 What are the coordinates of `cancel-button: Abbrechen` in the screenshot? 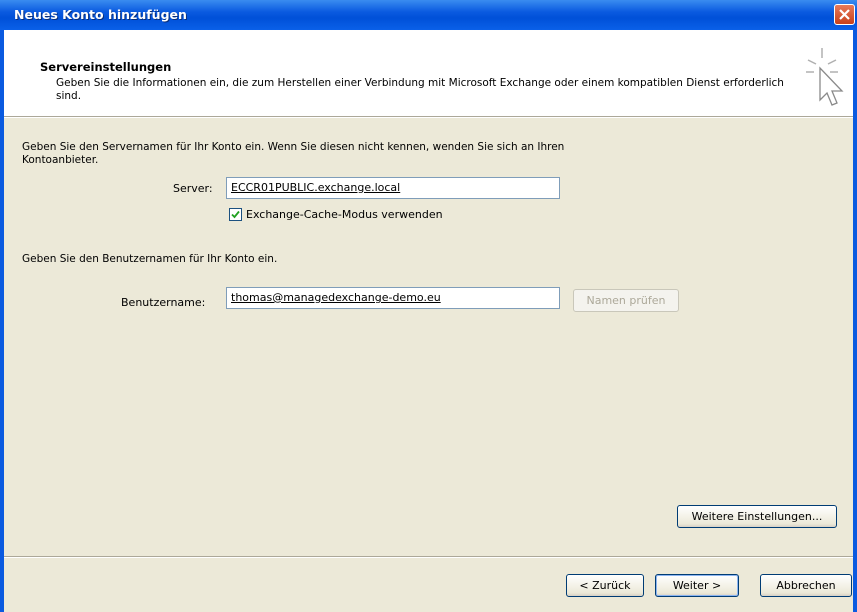 It's located at (806, 585).